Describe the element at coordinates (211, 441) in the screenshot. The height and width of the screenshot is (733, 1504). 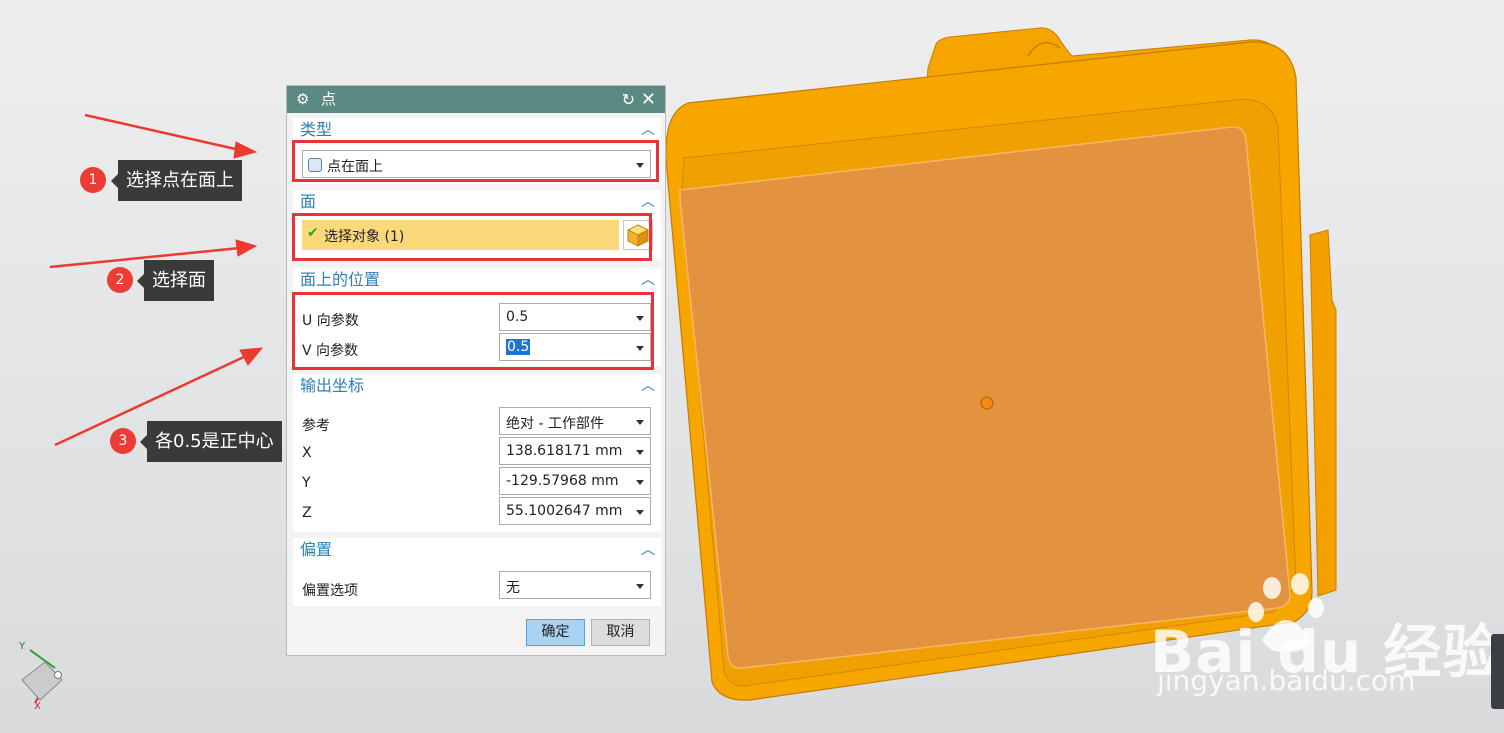
I see `callout-text-3: 各0.5是正中心` at that location.